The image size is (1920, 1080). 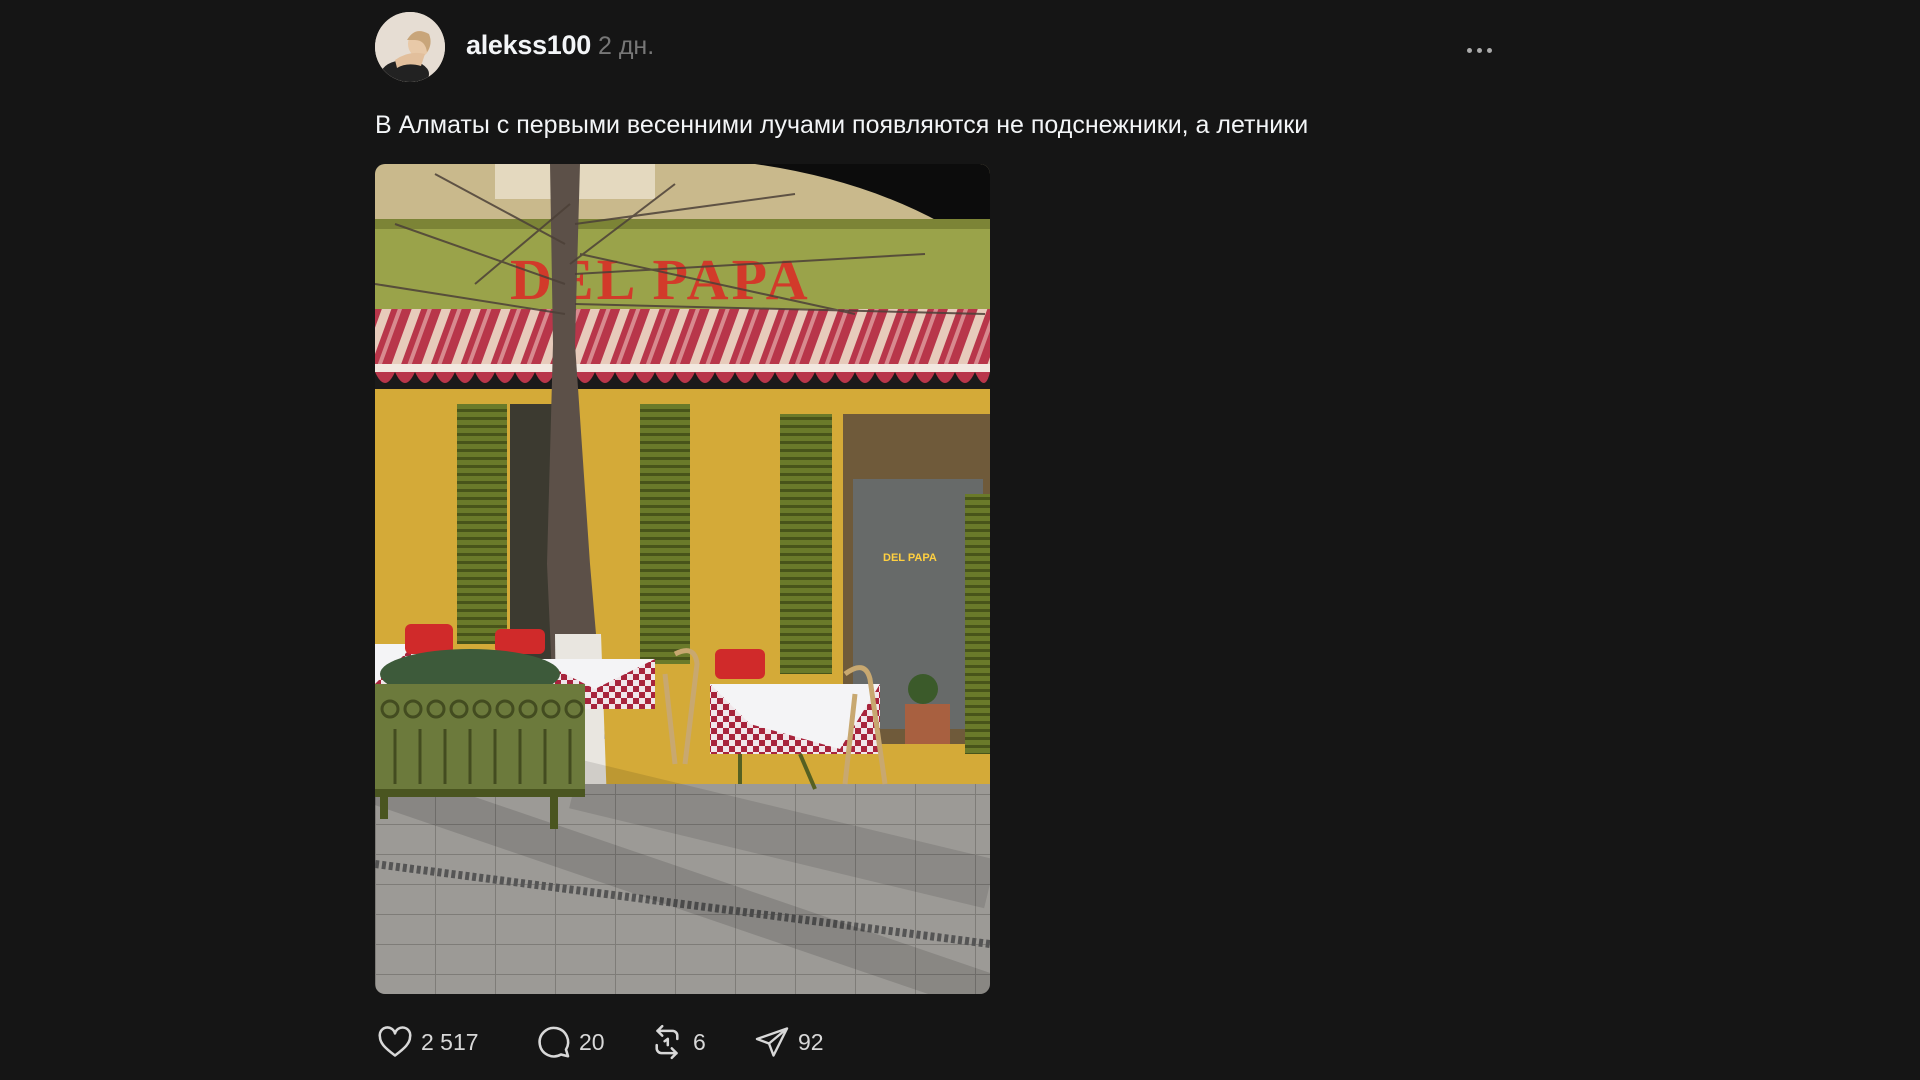 I want to click on comment-icon, so click(x=553, y=1042).